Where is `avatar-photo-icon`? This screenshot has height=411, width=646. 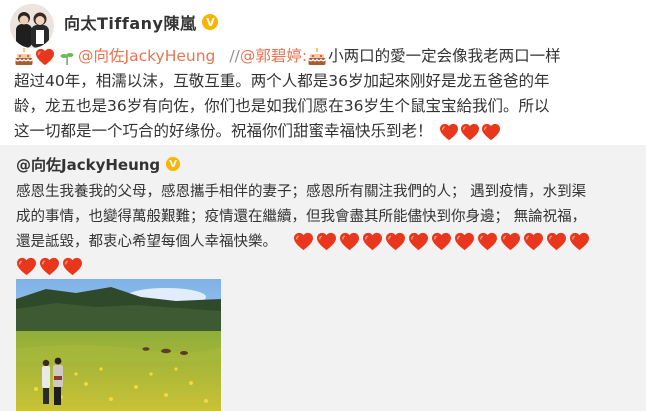
avatar-photo-icon is located at coordinates (32, 26).